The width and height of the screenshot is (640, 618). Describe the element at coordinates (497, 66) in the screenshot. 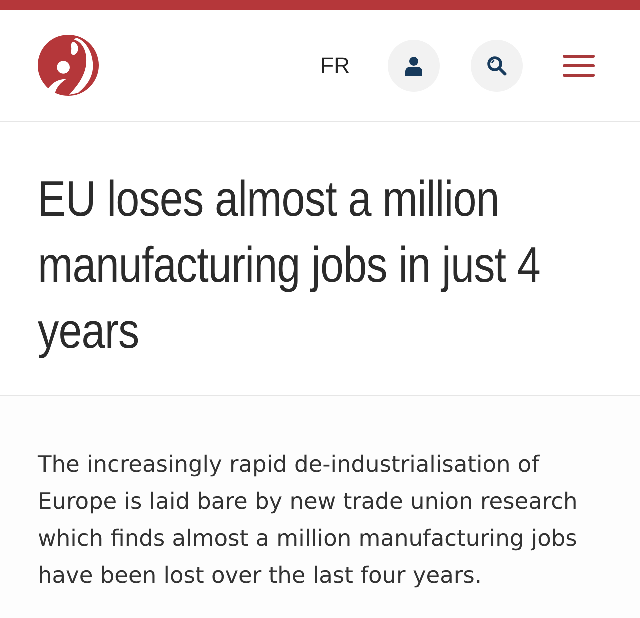

I see `search-icon` at that location.